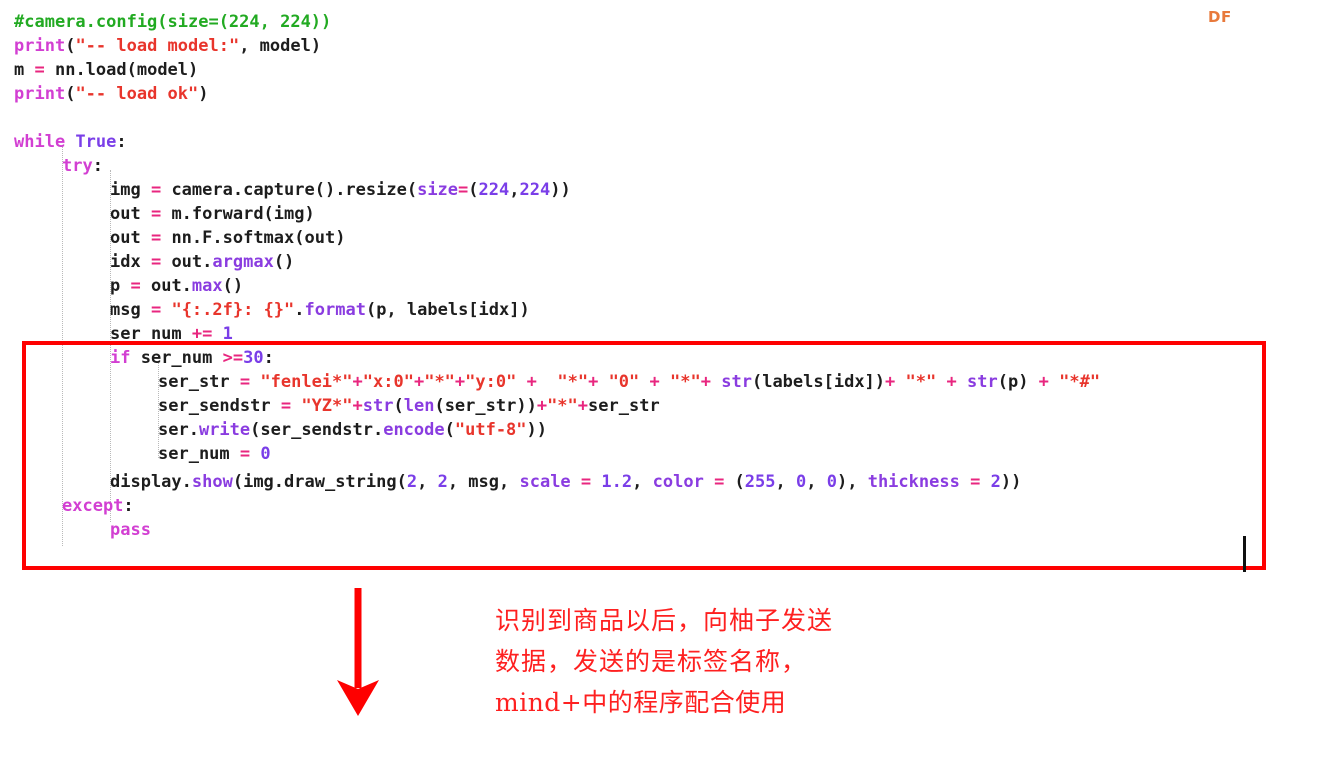 The image size is (1317, 758). Describe the element at coordinates (171, 334) in the screenshot. I see `code-line: ser_num += 1` at that location.